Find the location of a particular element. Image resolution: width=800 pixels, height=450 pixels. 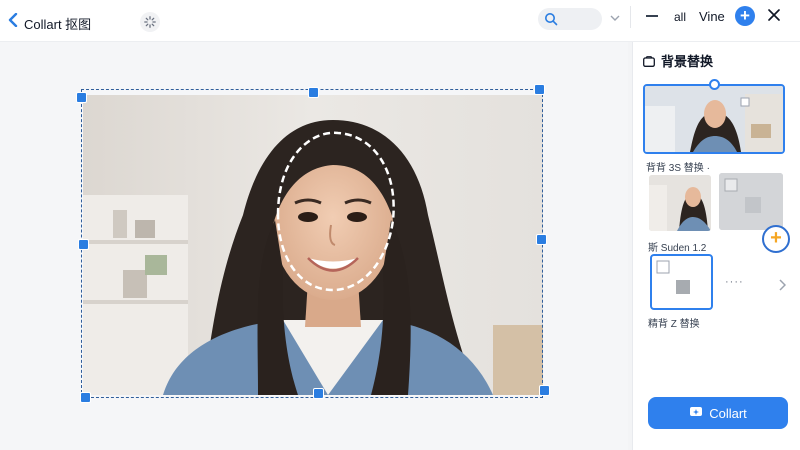

caption-1: 背背 3S 替换 · is located at coordinates (678, 168).